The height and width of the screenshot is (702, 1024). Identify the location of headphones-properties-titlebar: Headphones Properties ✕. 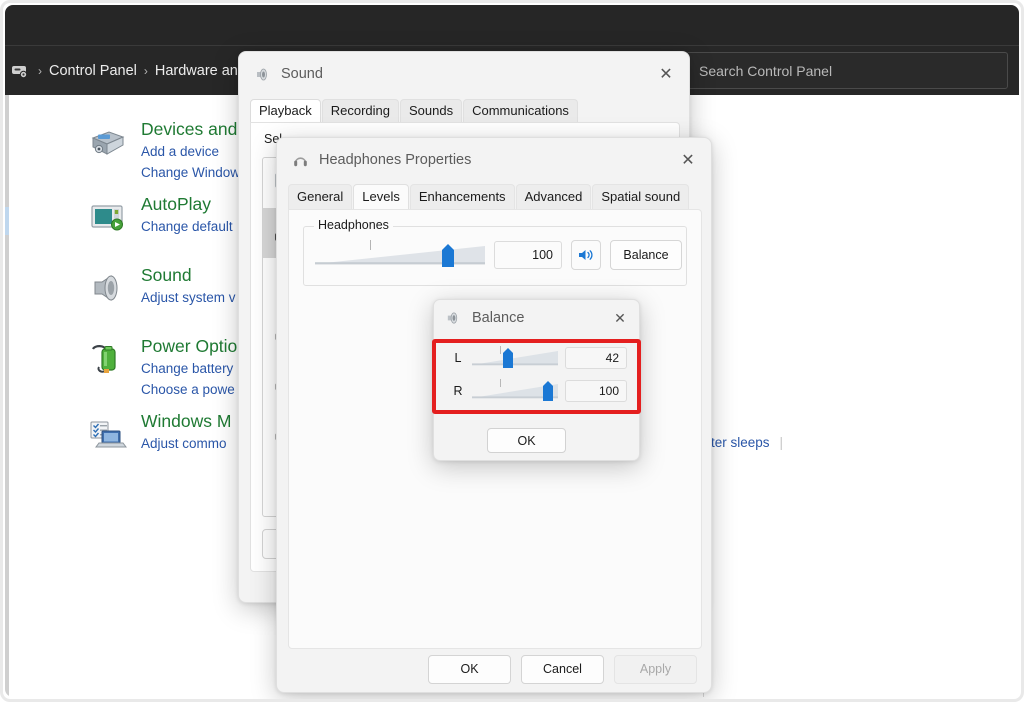
(494, 160).